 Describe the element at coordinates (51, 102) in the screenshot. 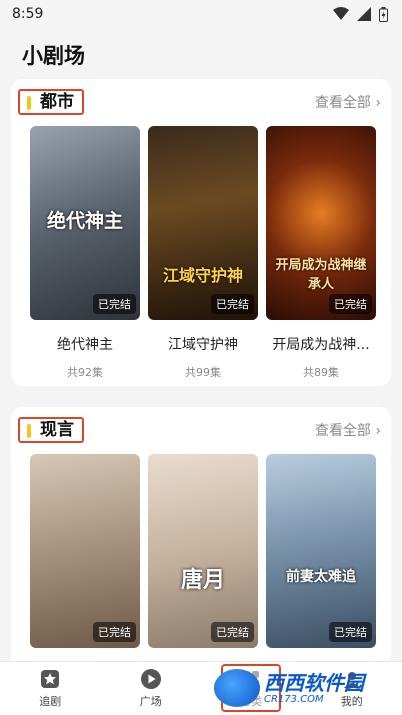

I see `section-title: 都市` at that location.